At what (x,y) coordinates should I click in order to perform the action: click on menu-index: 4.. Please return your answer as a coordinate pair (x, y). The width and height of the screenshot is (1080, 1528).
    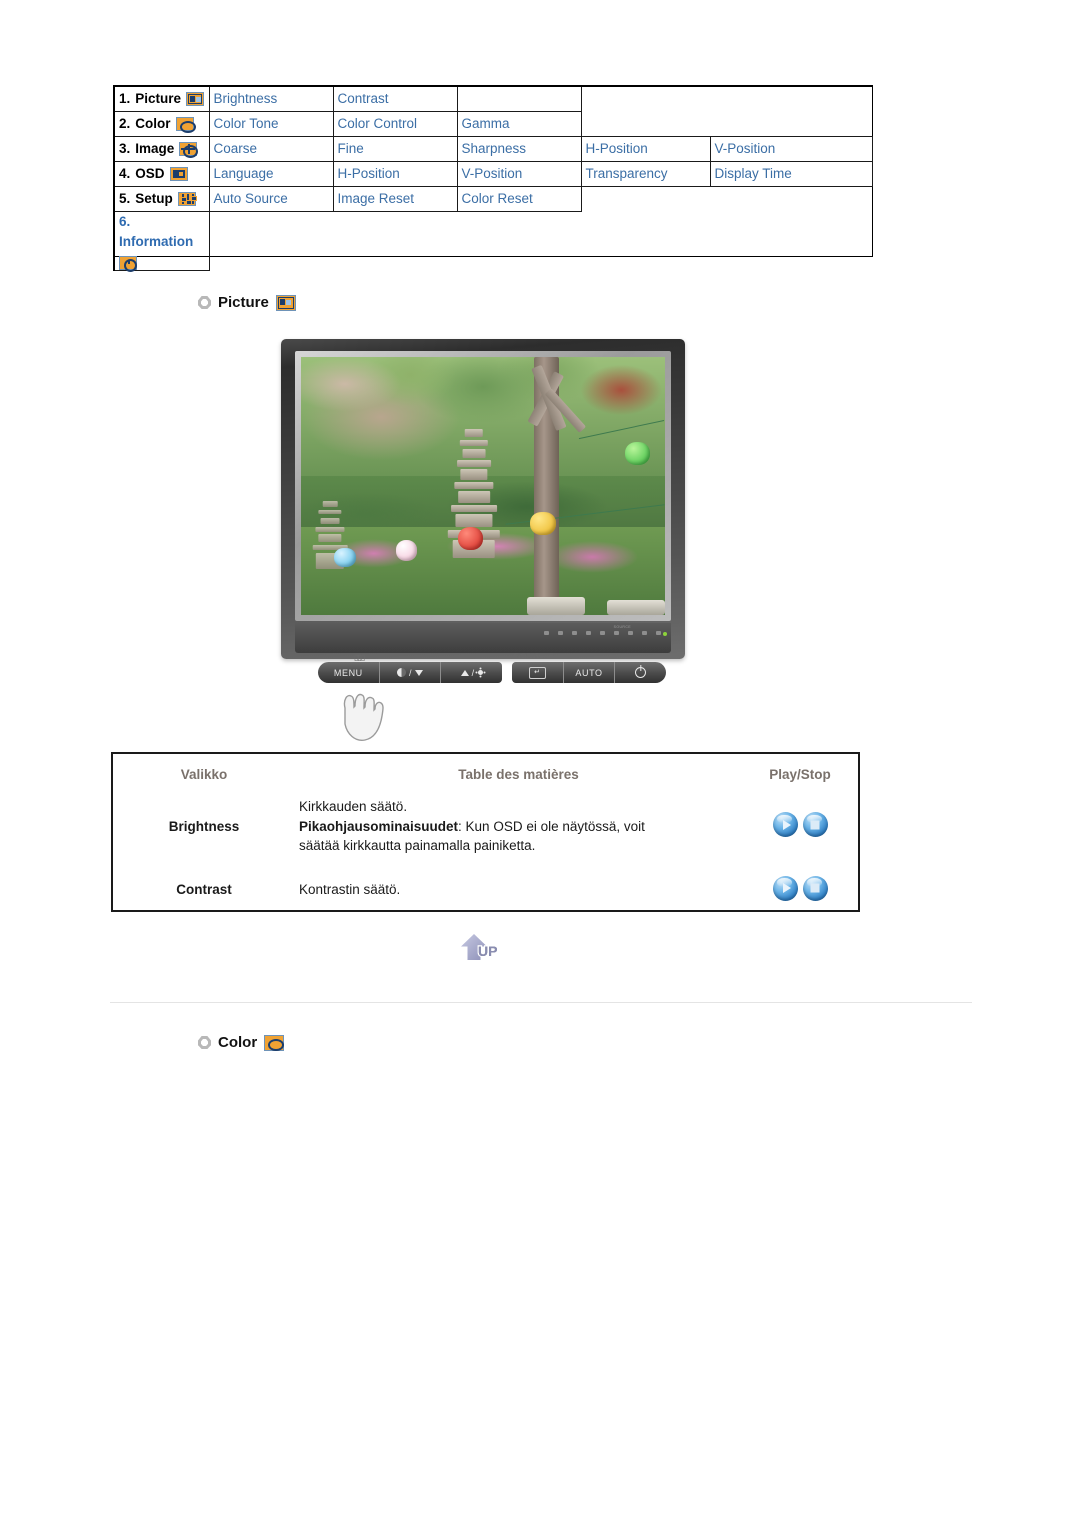
    Looking at the image, I should click on (125, 173).